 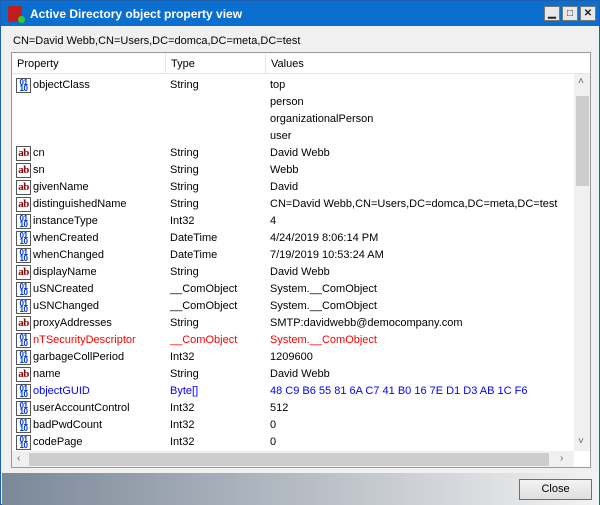 What do you see at coordinates (47, 374) in the screenshot?
I see `property-name: name` at bounding box center [47, 374].